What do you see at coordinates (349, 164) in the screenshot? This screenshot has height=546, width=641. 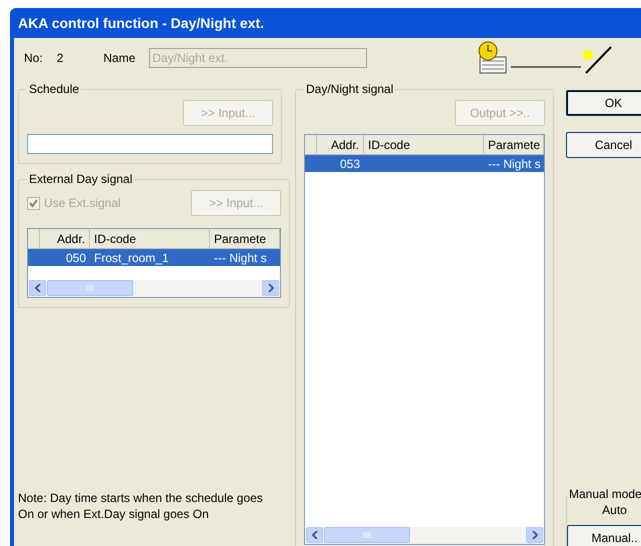 I see `list-cell-text: 053` at bounding box center [349, 164].